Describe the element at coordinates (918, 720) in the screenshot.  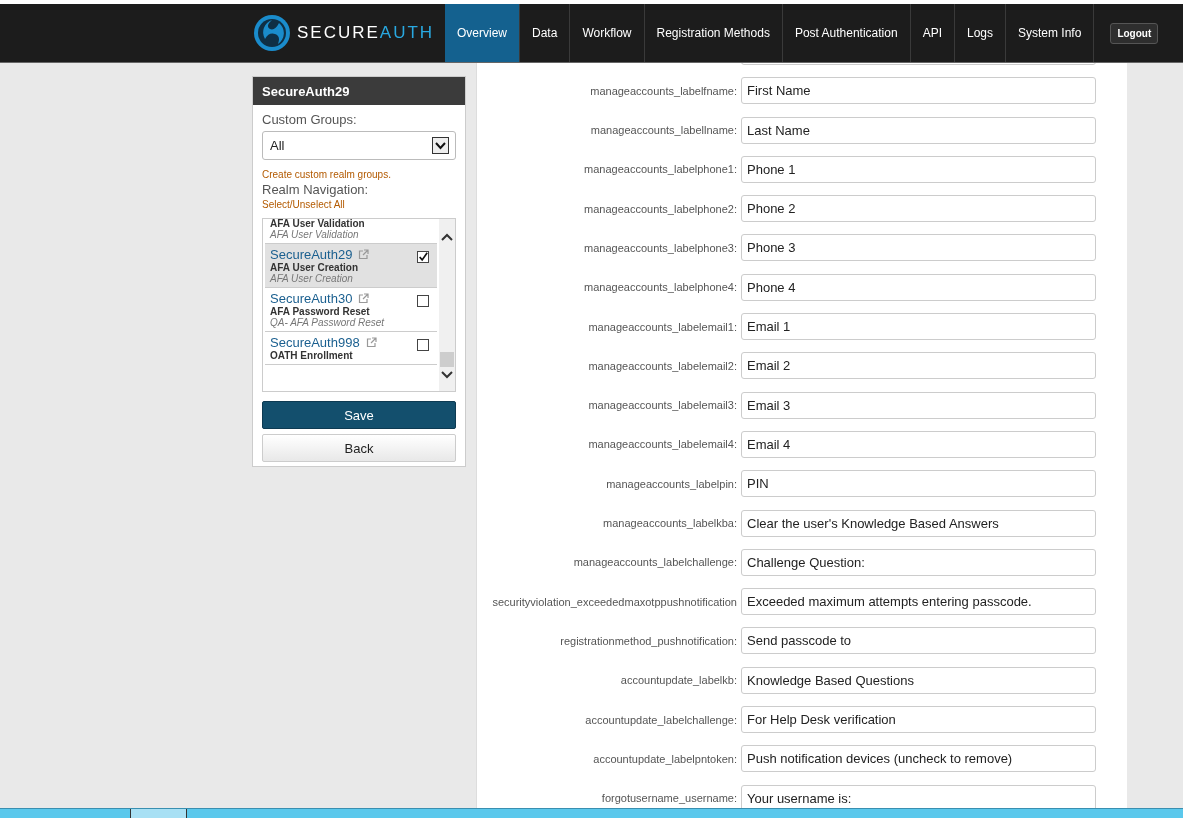
I see `input-field: For Help Desk verification` at that location.